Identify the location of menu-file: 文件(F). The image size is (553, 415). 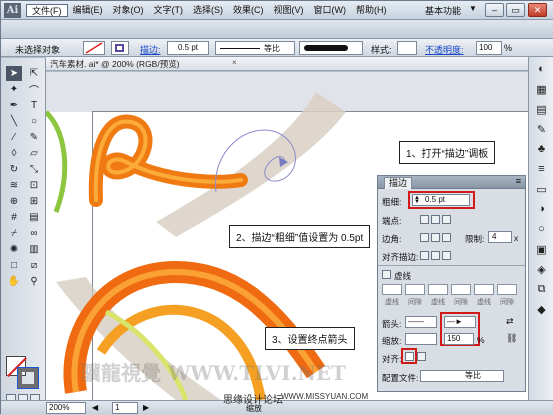
(47, 10).